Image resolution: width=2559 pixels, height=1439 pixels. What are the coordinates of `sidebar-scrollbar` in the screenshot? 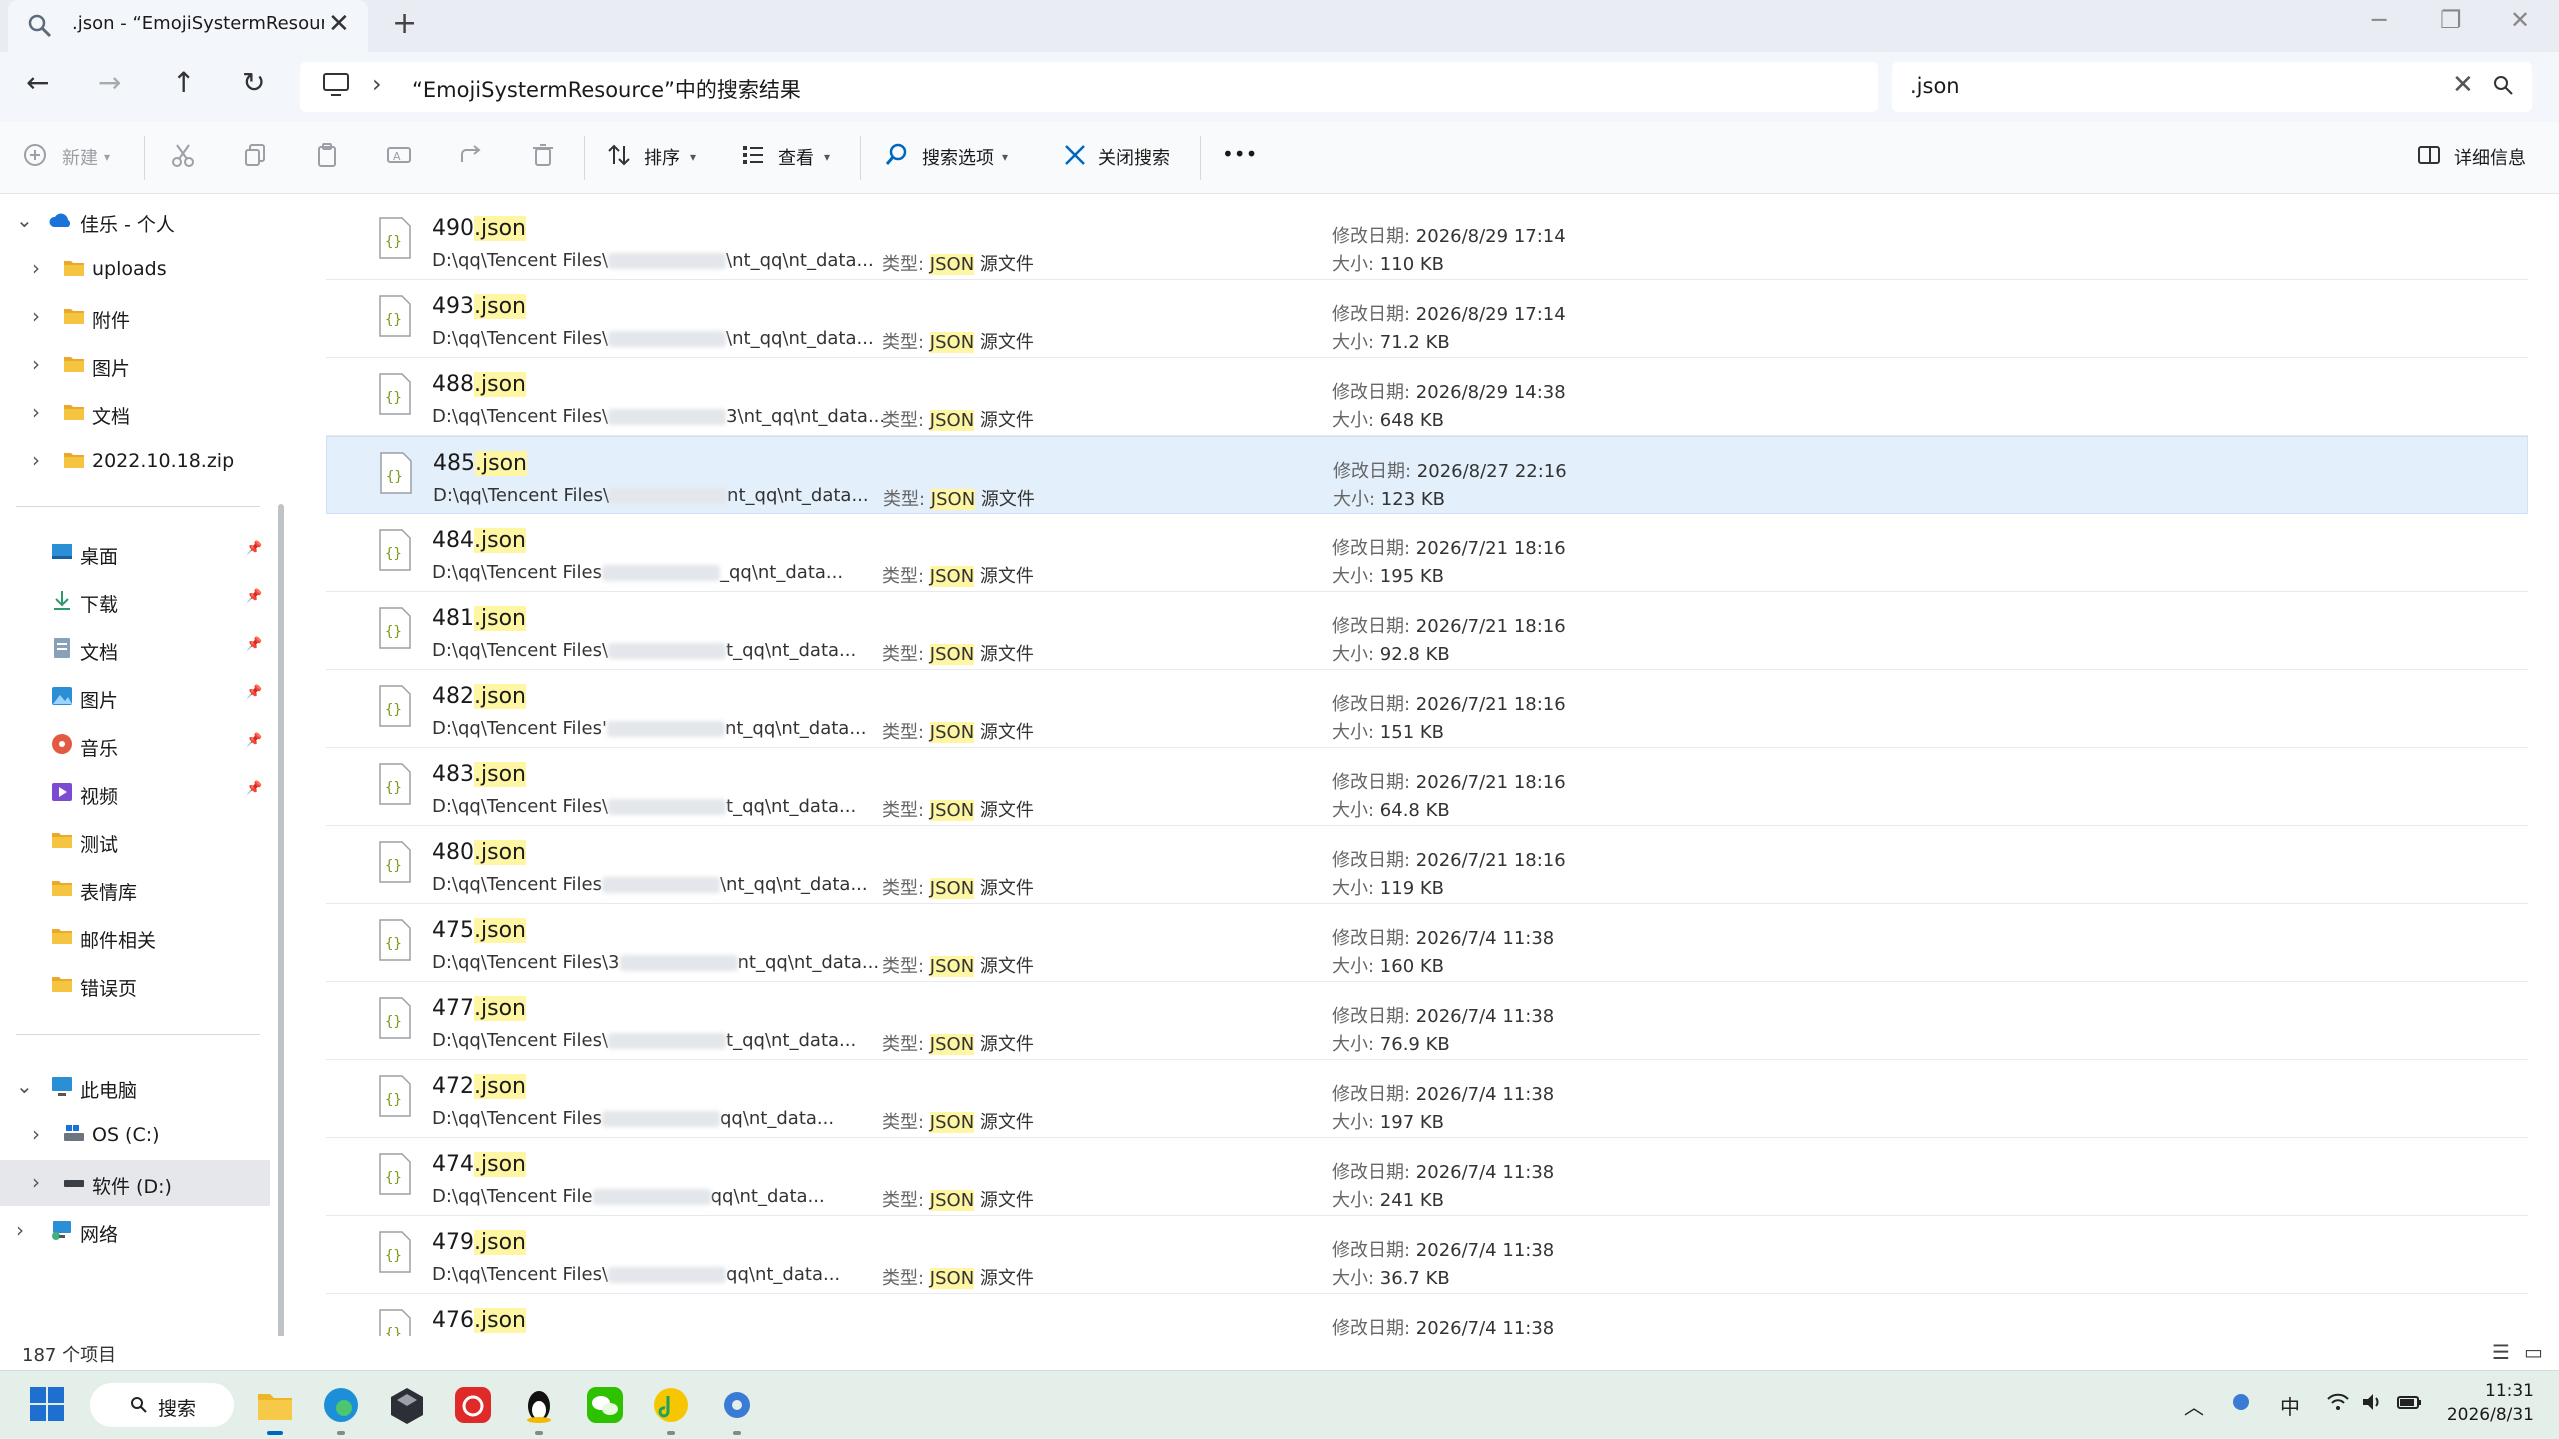 It's located at (281, 971).